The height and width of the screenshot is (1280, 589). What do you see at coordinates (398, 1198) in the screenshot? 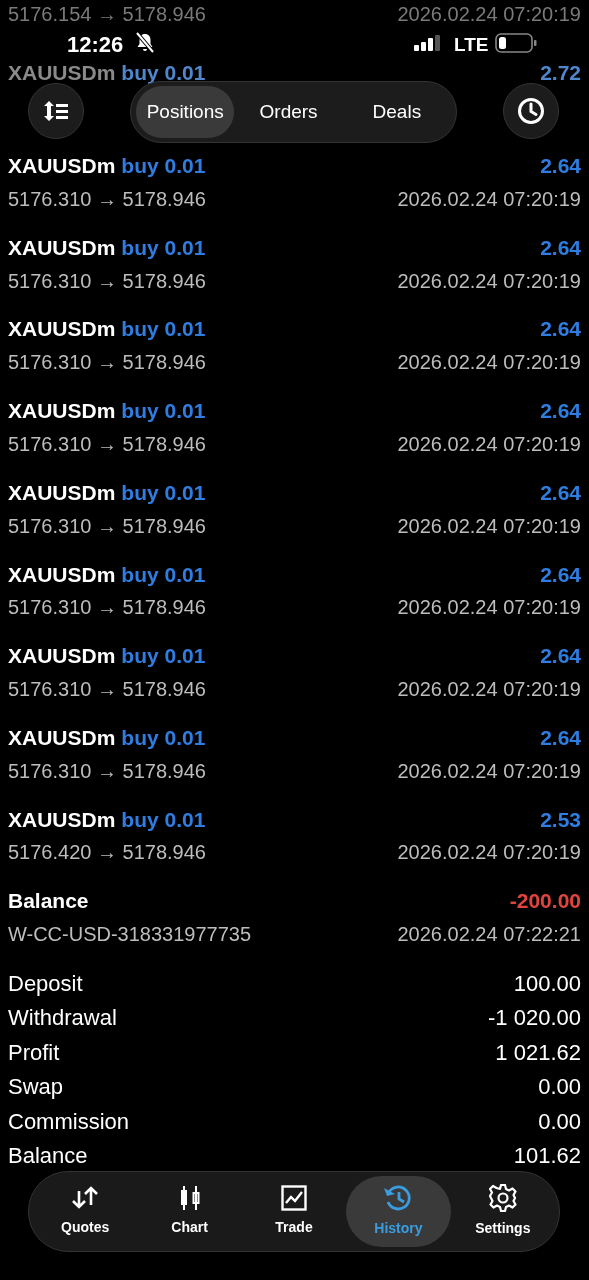
I see `history-icon` at bounding box center [398, 1198].